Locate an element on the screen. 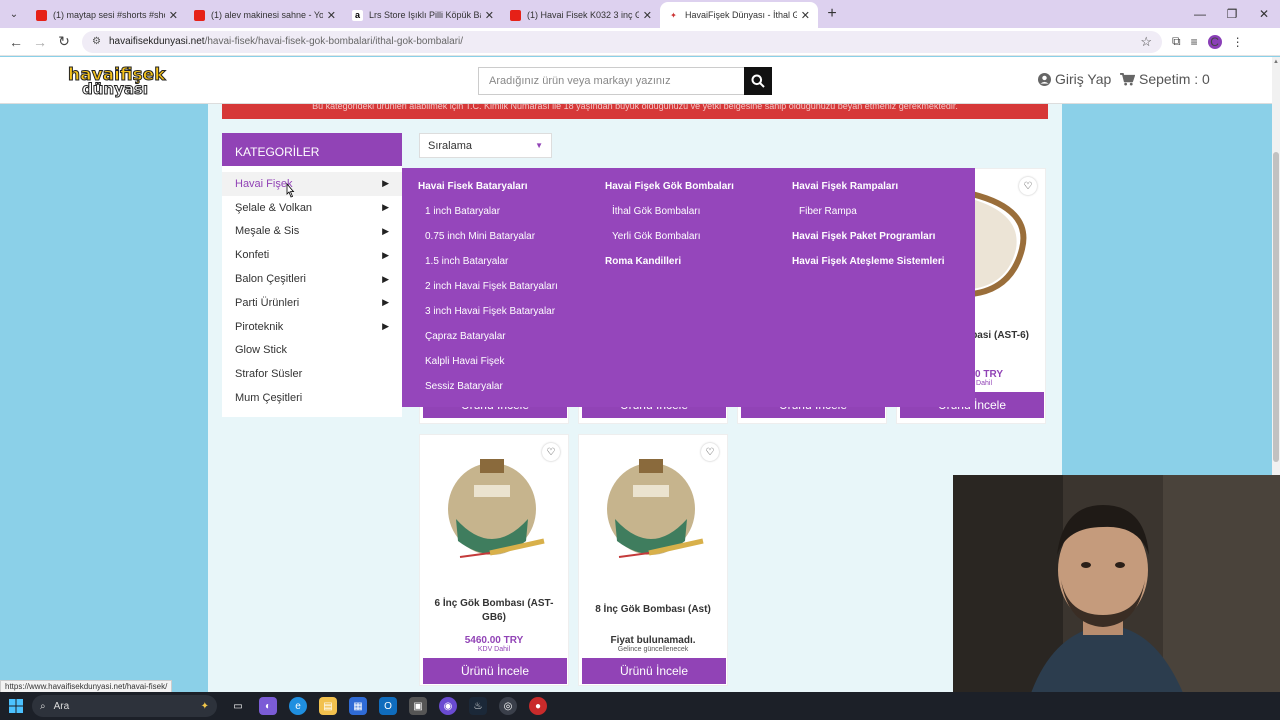 This screenshot has height=720, width=1280. page-background-left is located at coordinates (104, 398).